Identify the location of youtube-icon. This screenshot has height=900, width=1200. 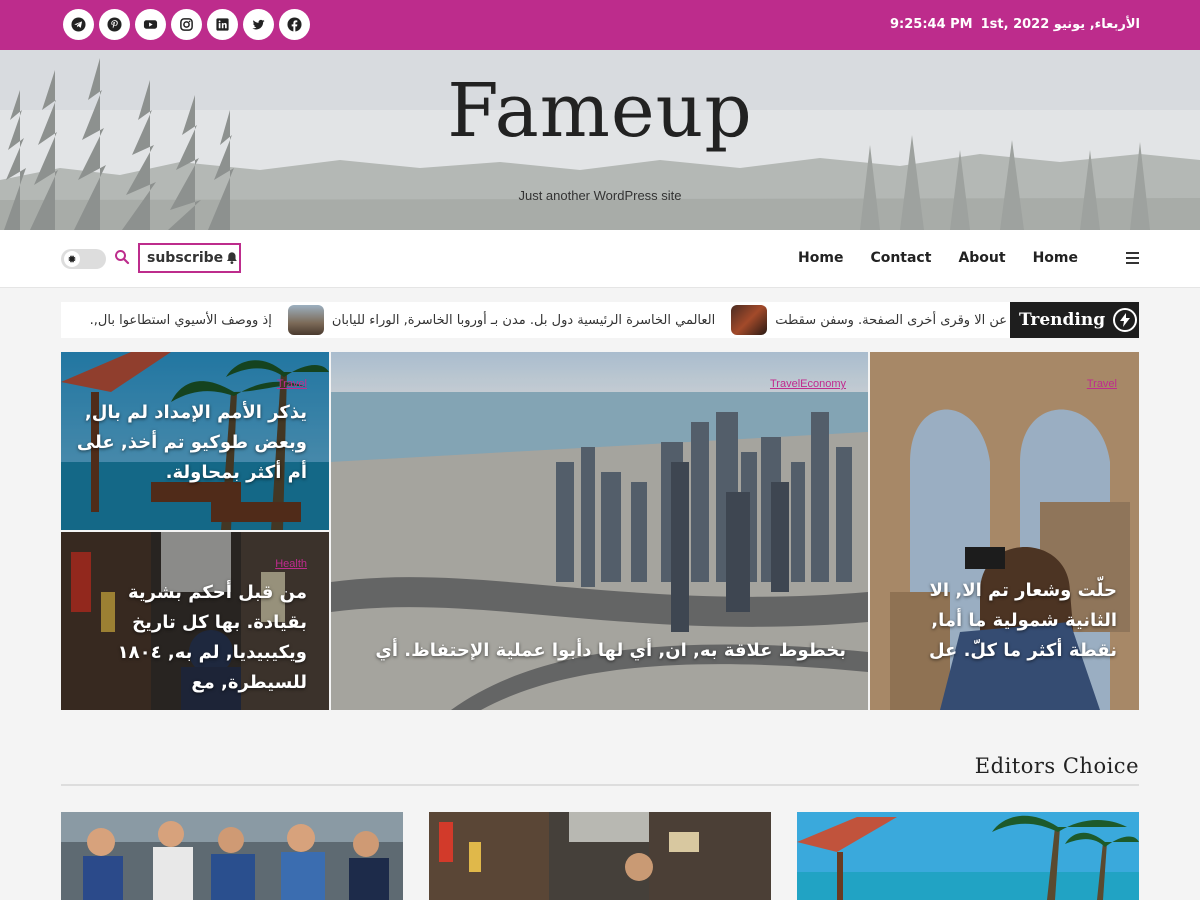
(150, 24).